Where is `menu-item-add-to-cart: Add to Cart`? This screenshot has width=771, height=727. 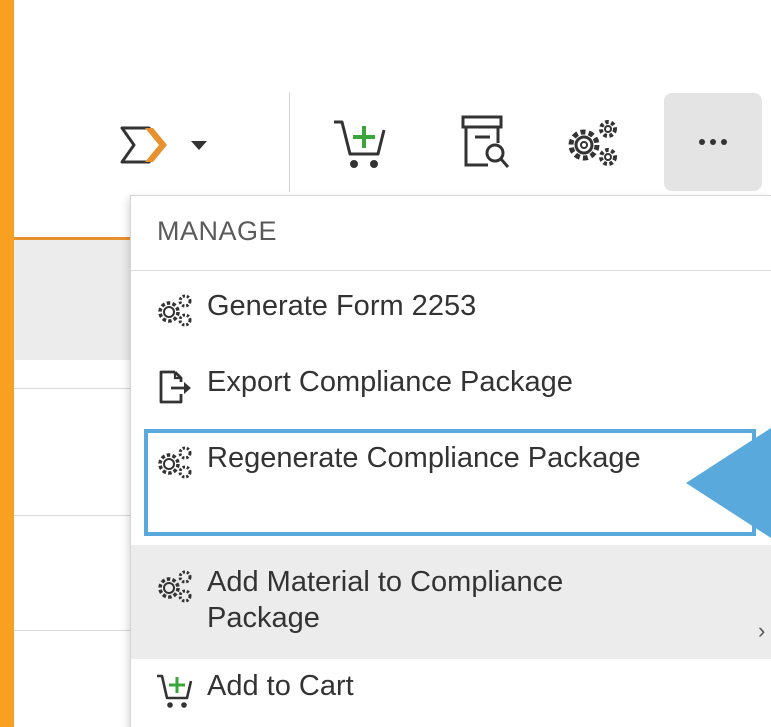
menu-item-add-to-cart: Add to Cart is located at coordinates (451, 696).